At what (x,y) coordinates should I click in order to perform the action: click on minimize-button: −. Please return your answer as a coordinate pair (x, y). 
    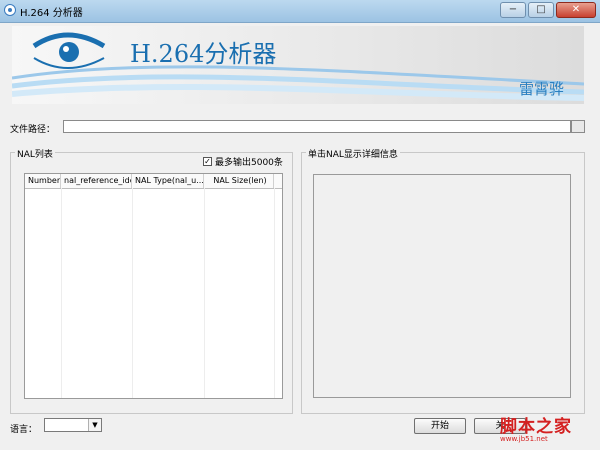
    Looking at the image, I should click on (513, 10).